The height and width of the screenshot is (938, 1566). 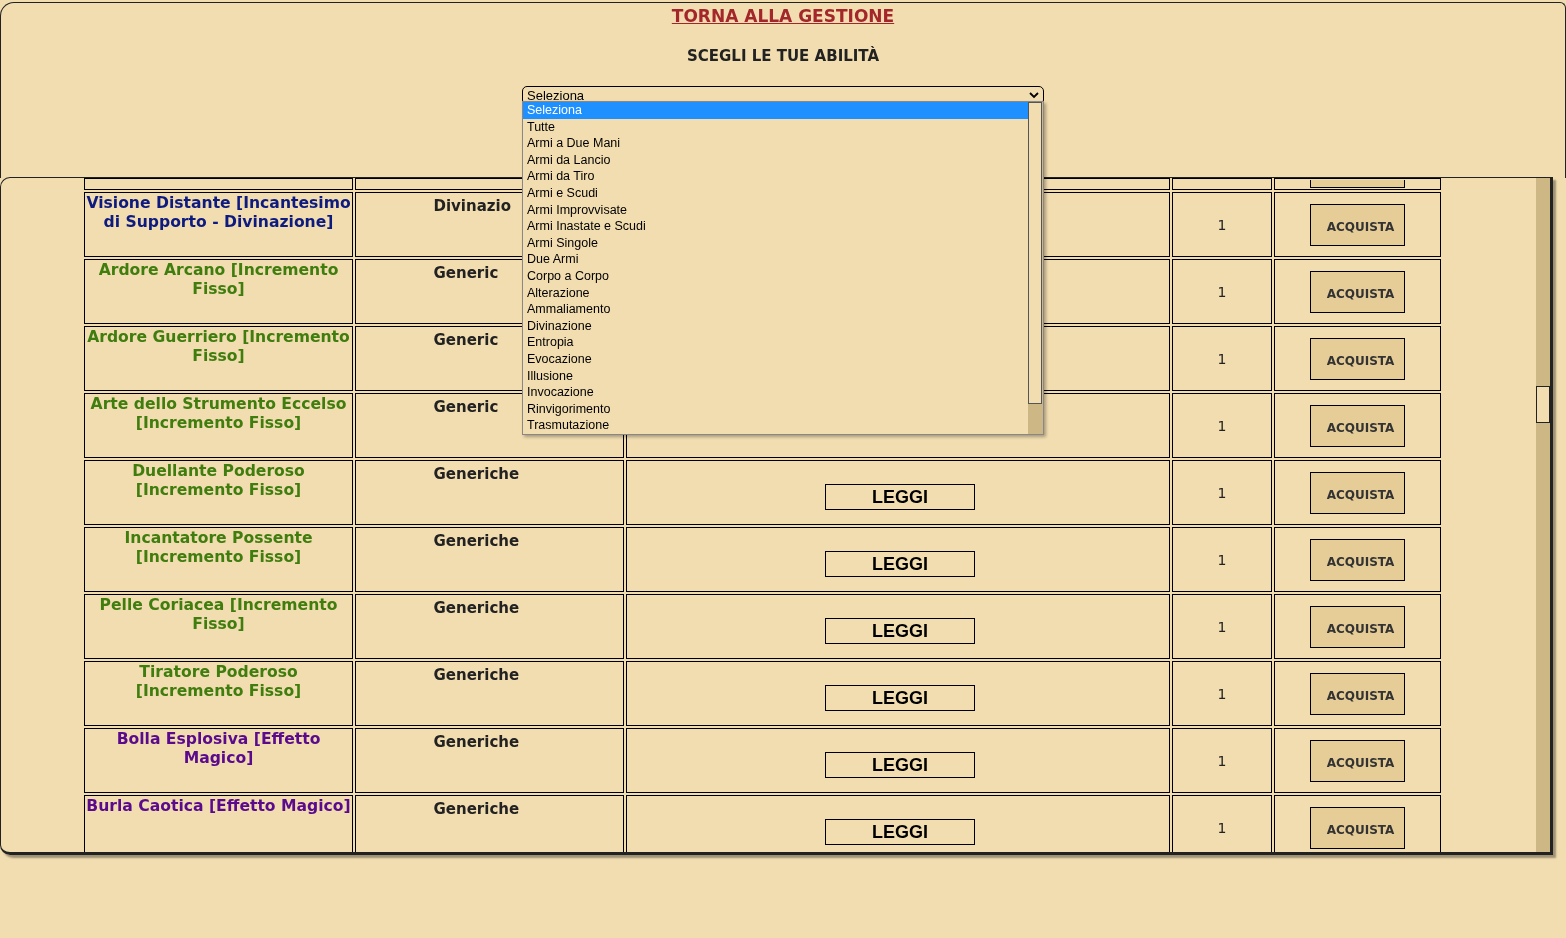 What do you see at coordinates (775, 193) in the screenshot?
I see `dropdown-option: Armi e Scudi` at bounding box center [775, 193].